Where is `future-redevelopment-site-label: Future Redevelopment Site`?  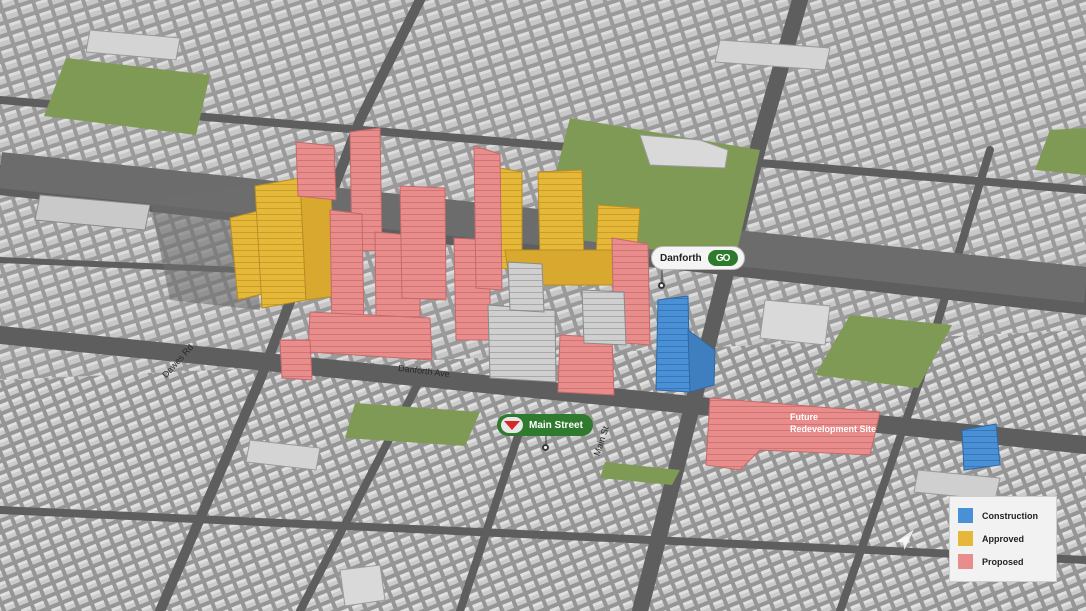
future-redevelopment-site-label: Future Redevelopment Site is located at coordinates (833, 423).